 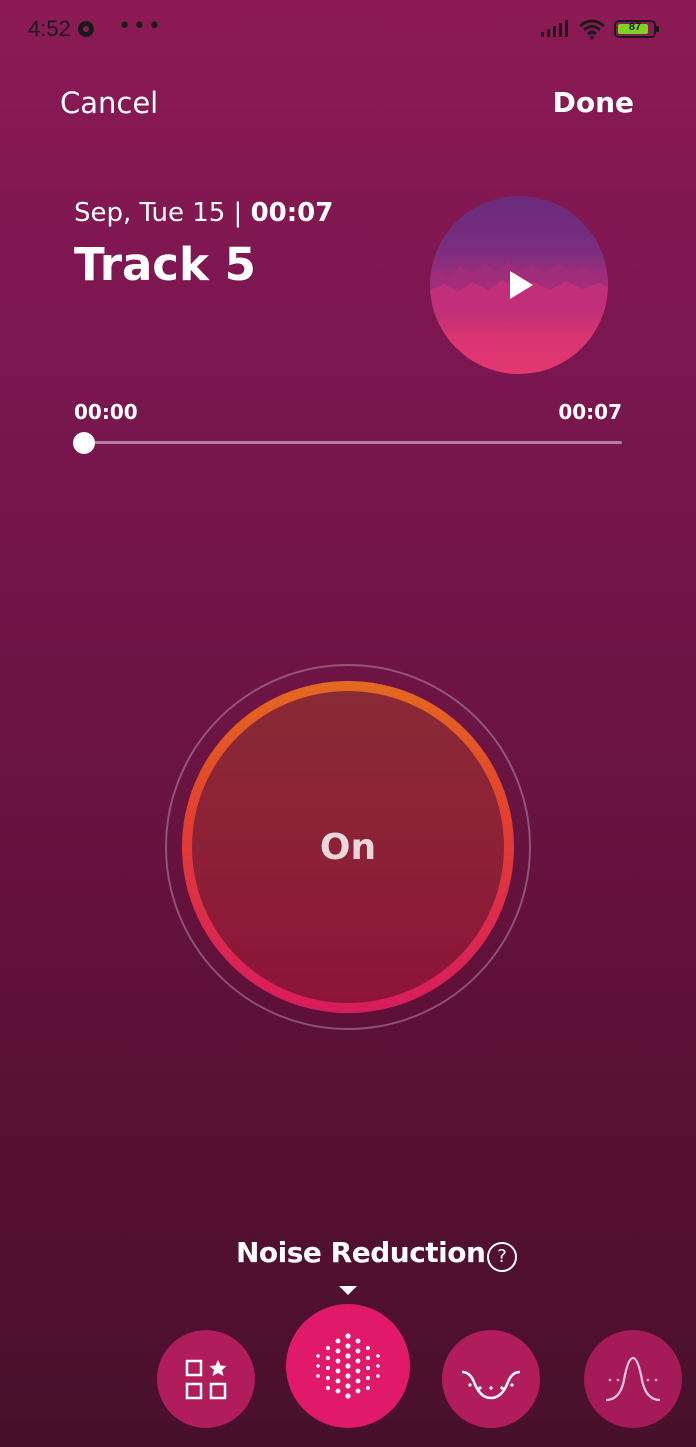 I want to click on mode-button-smile-curve, so click(x=491, y=1379).